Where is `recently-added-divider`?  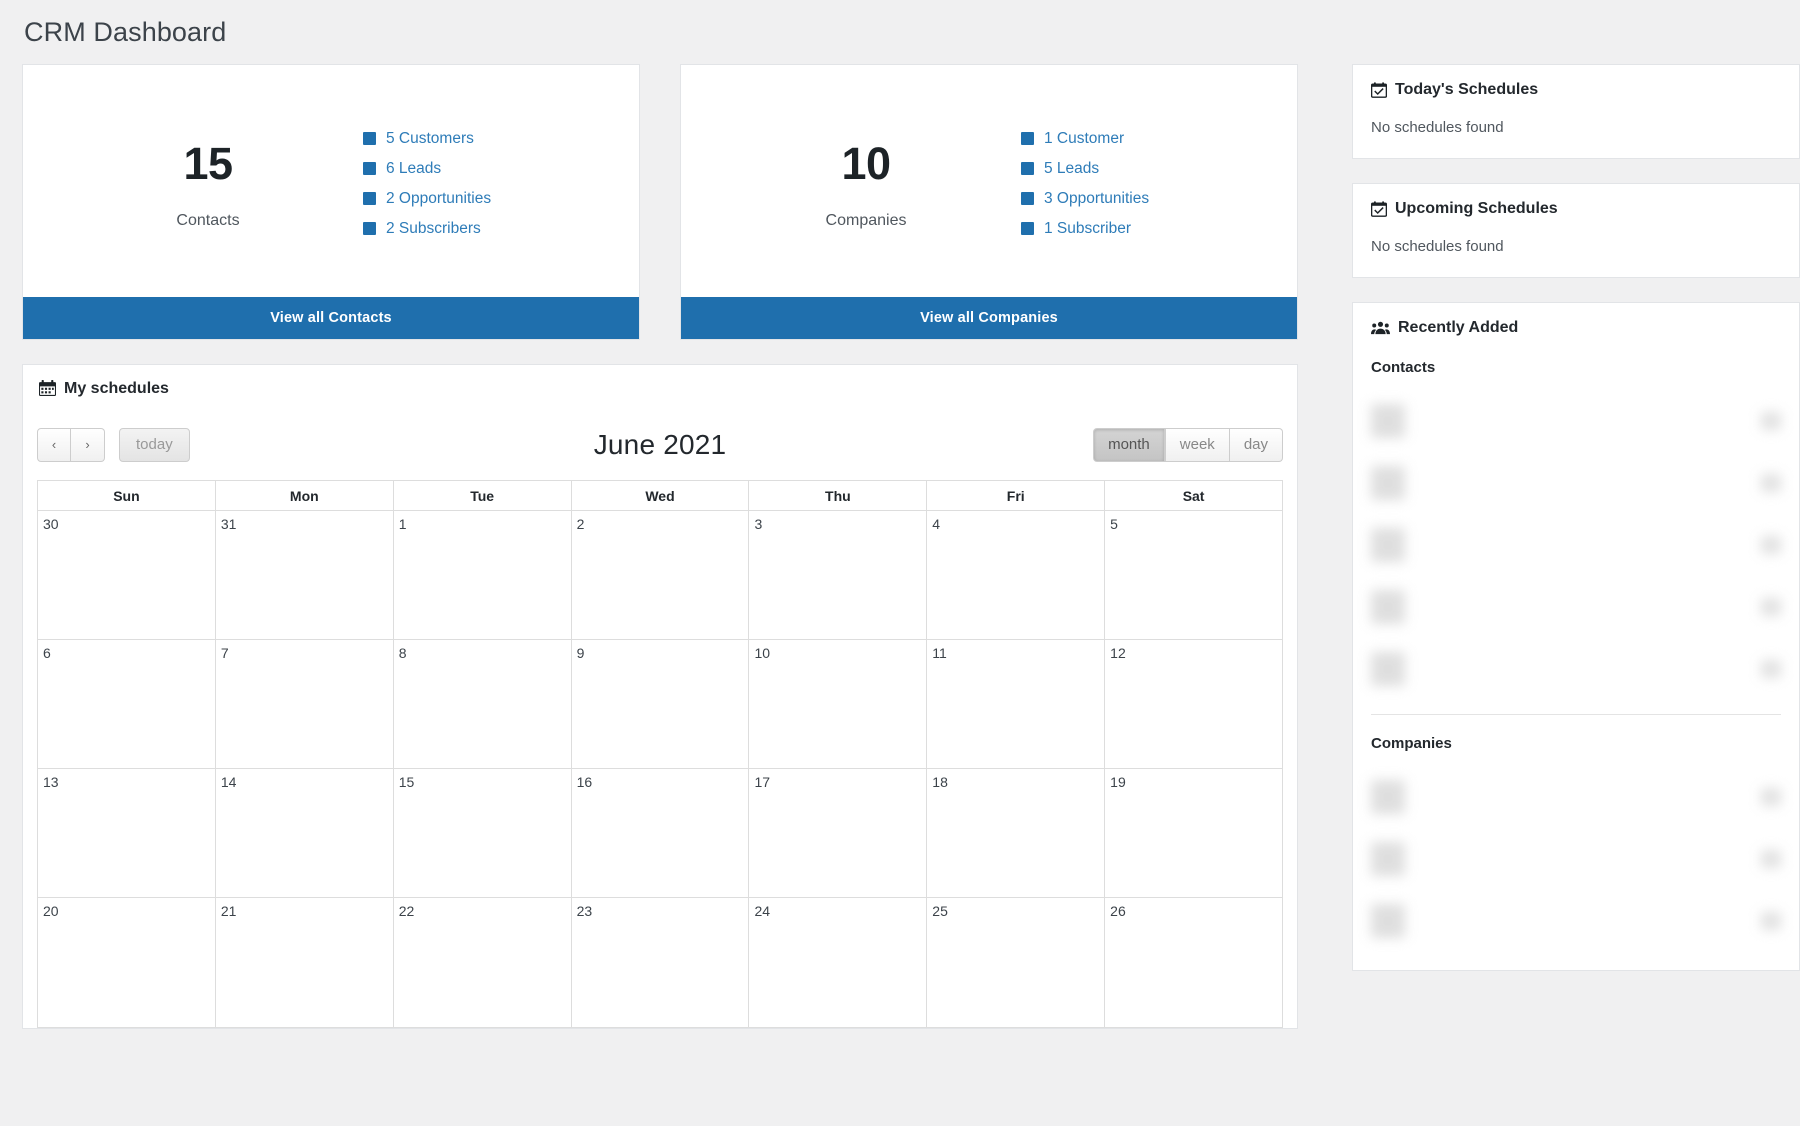
recently-added-divider is located at coordinates (1576, 714).